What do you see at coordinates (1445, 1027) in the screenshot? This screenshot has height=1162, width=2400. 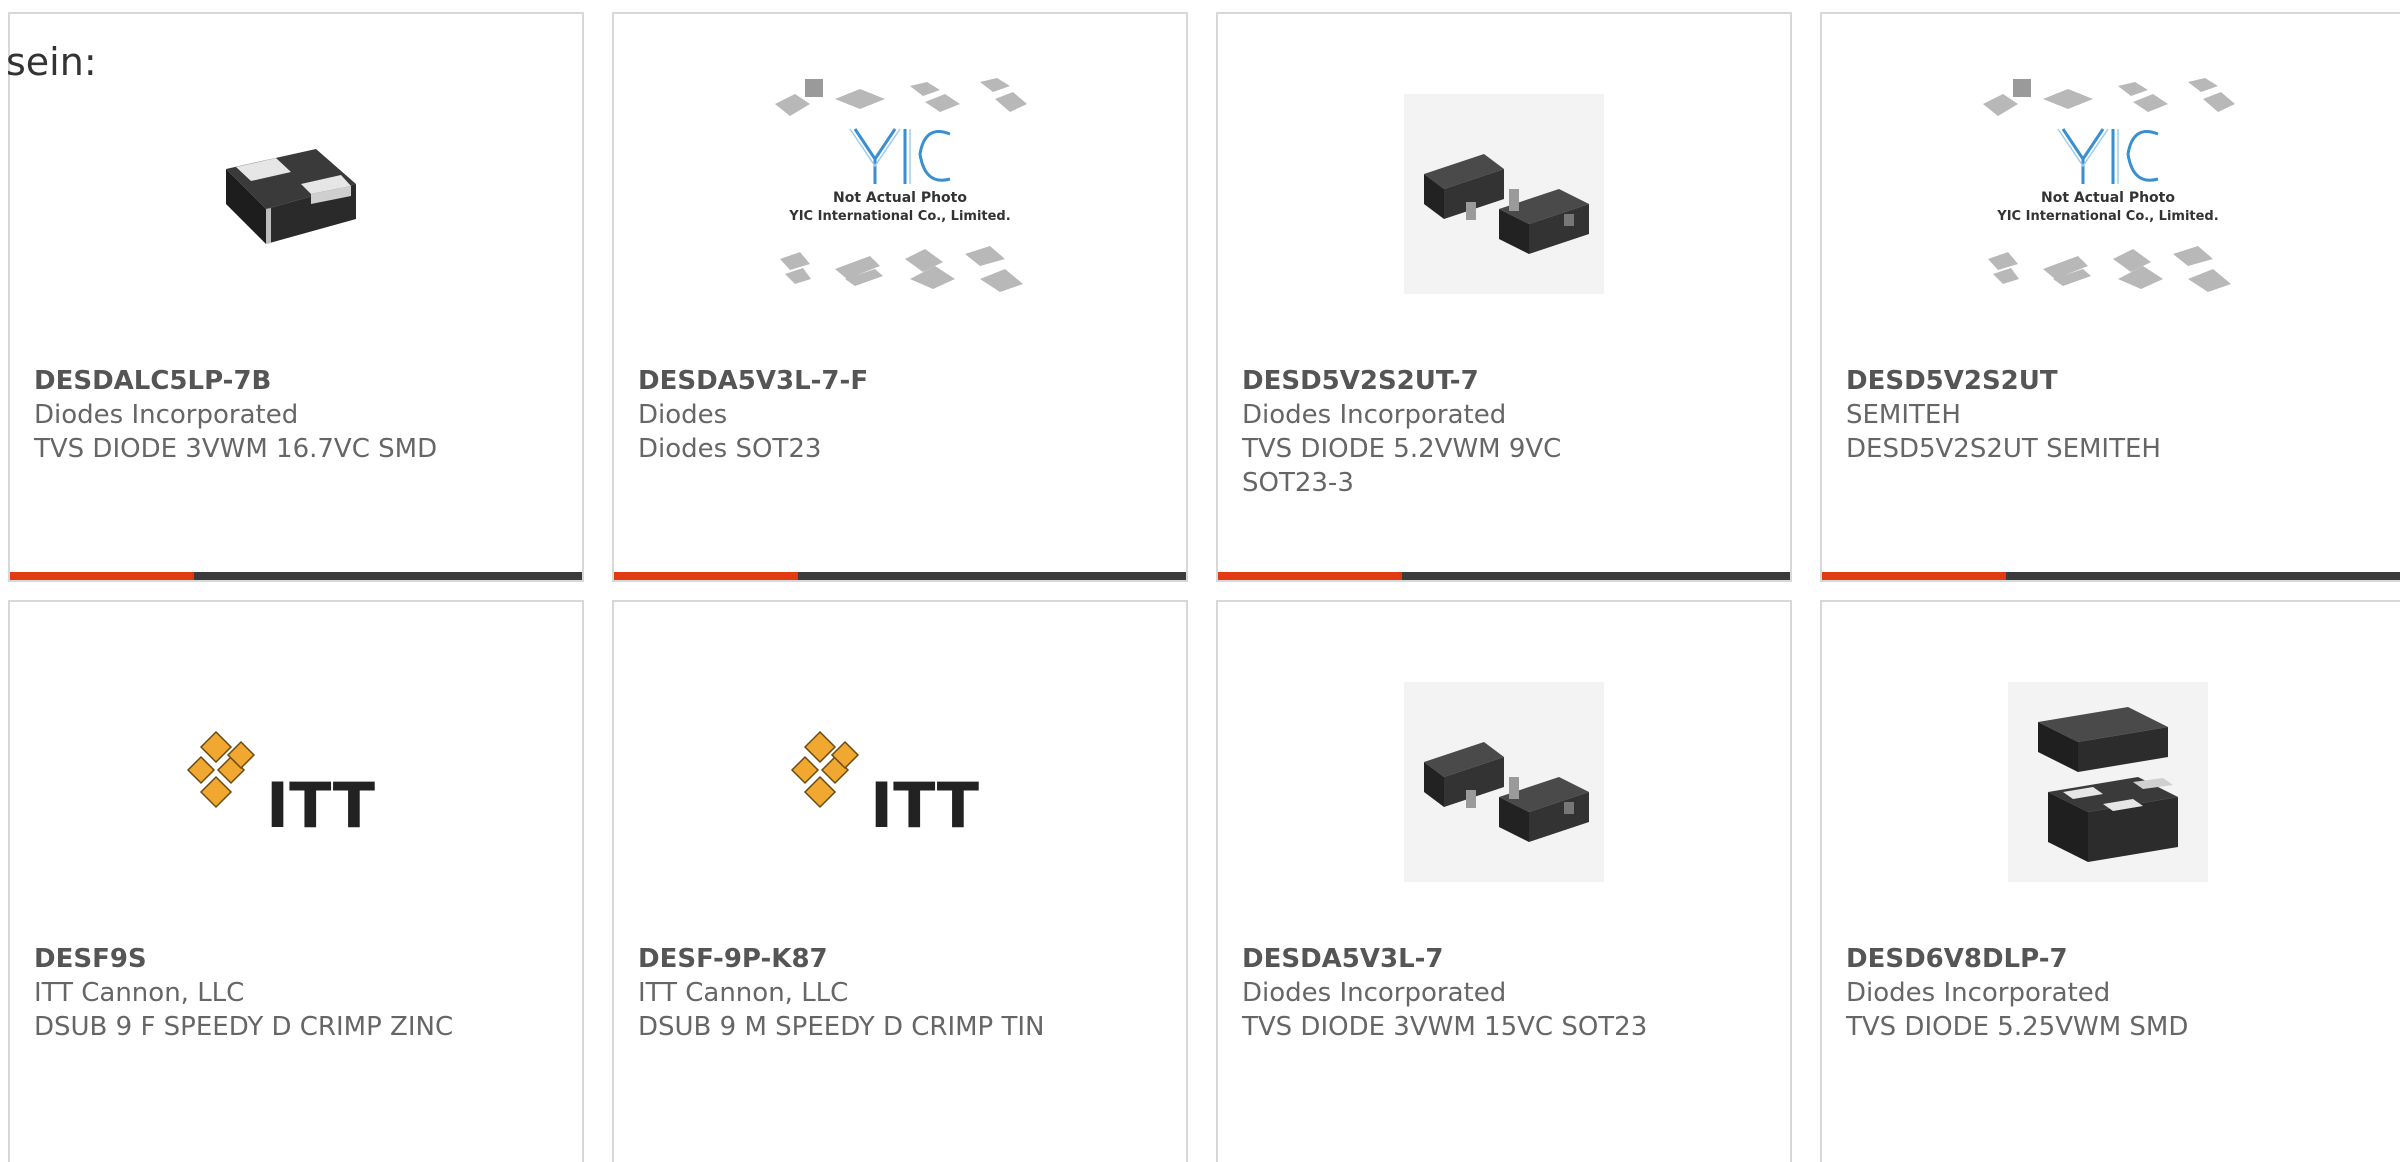 I see `description: TVS DIODE 3VWM 15VC SOT23` at bounding box center [1445, 1027].